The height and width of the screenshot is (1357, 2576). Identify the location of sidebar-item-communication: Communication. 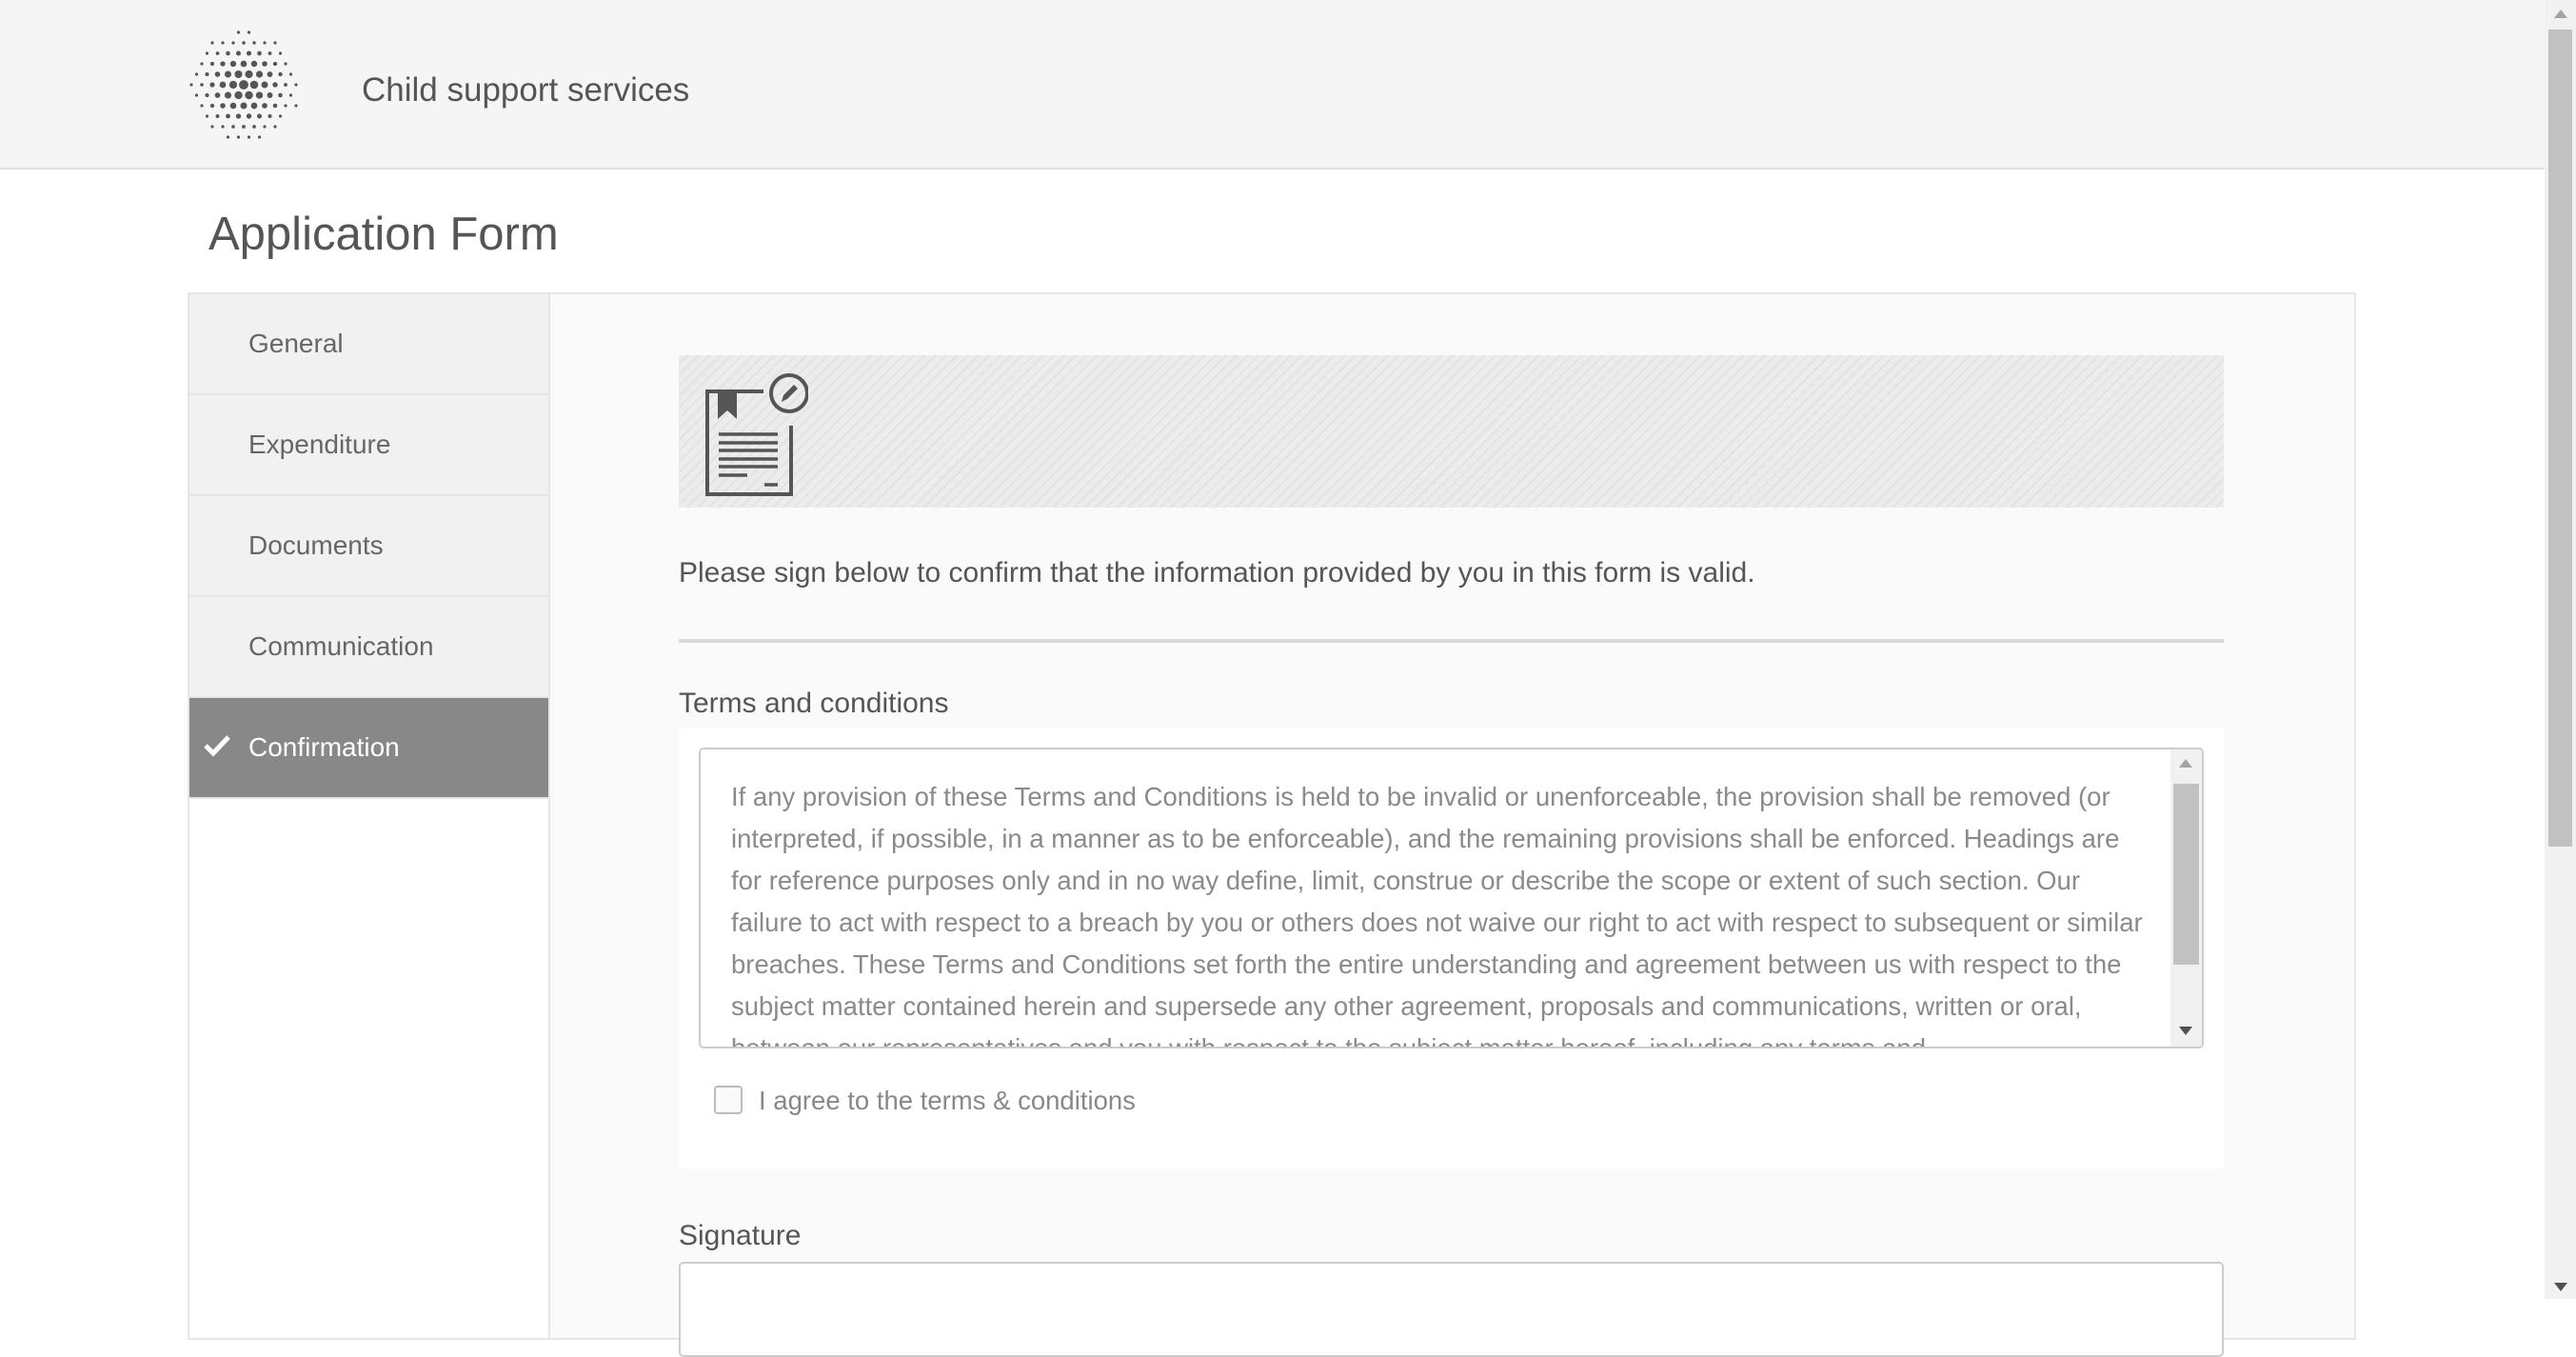
(368, 647).